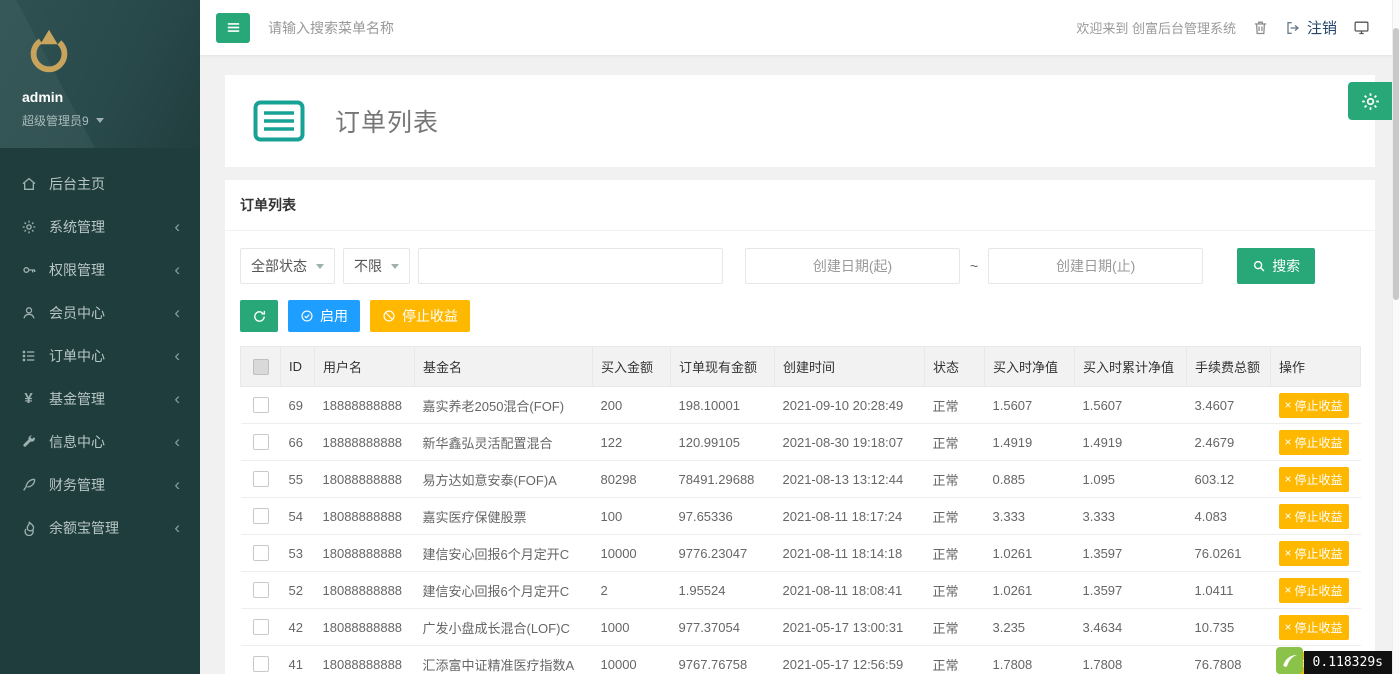 This screenshot has width=1400, height=674. What do you see at coordinates (100, 527) in the screenshot?
I see `sidebar-item-yuebao: 余额宝管理 ‹` at bounding box center [100, 527].